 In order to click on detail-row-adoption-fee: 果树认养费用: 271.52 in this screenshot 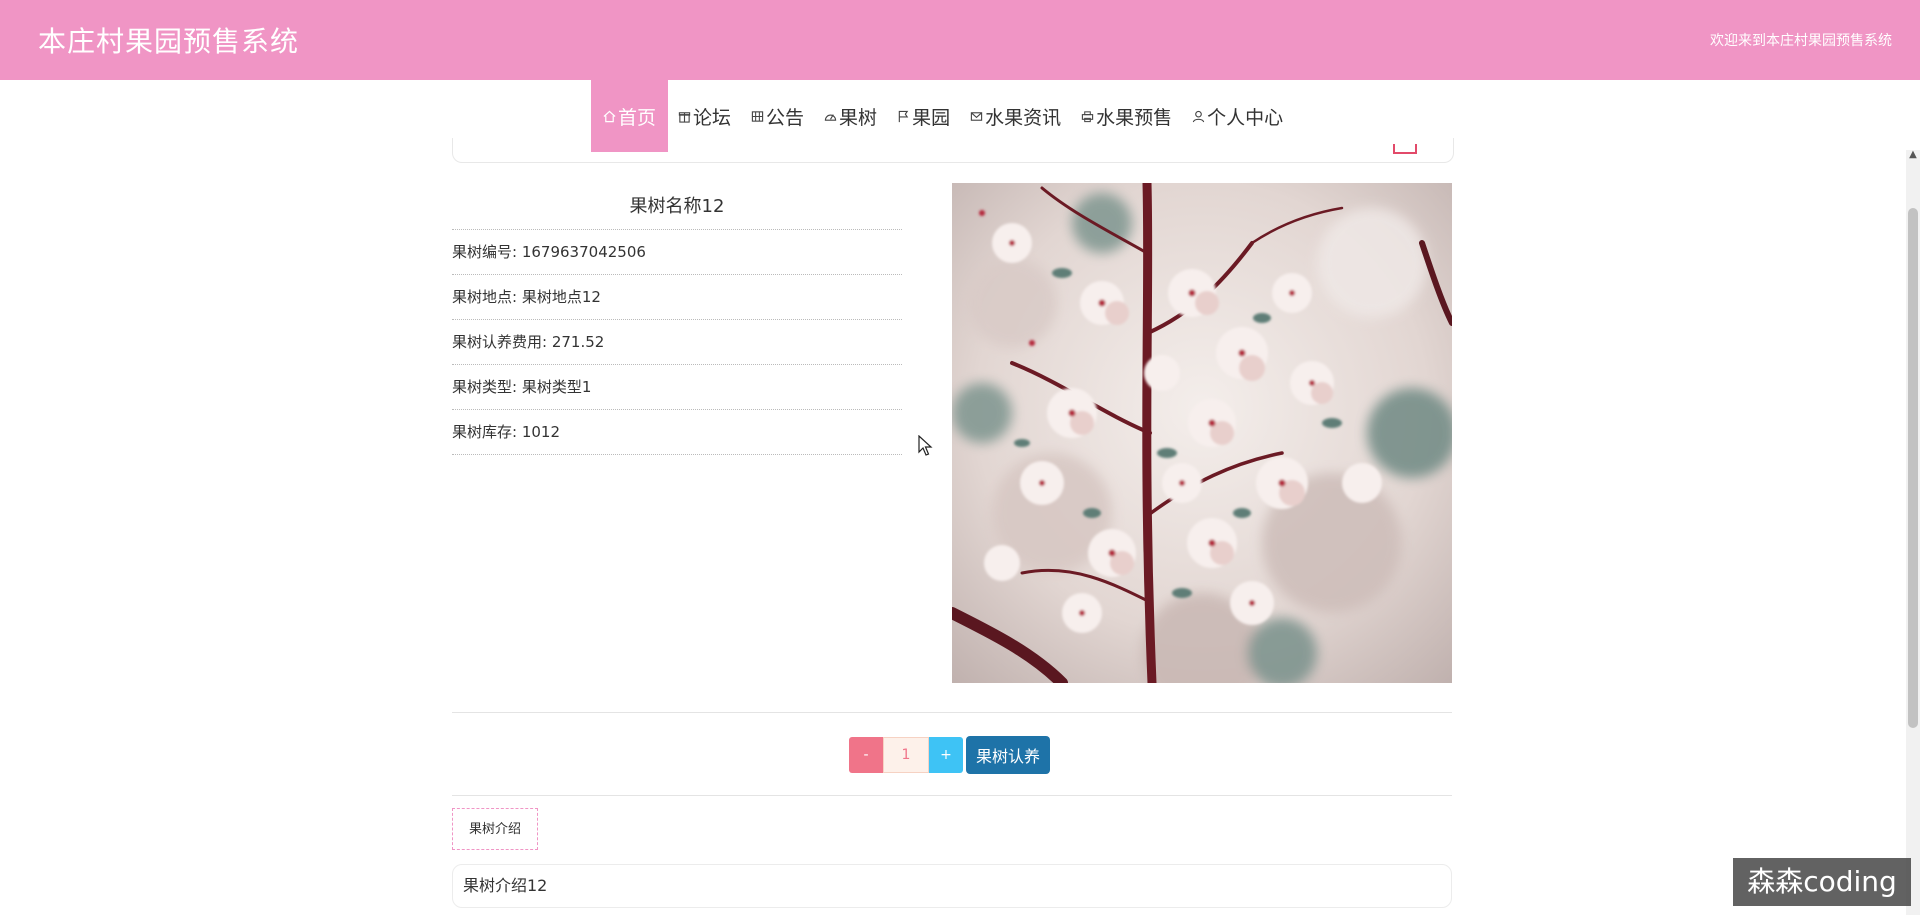, I will do `click(677, 341)`.